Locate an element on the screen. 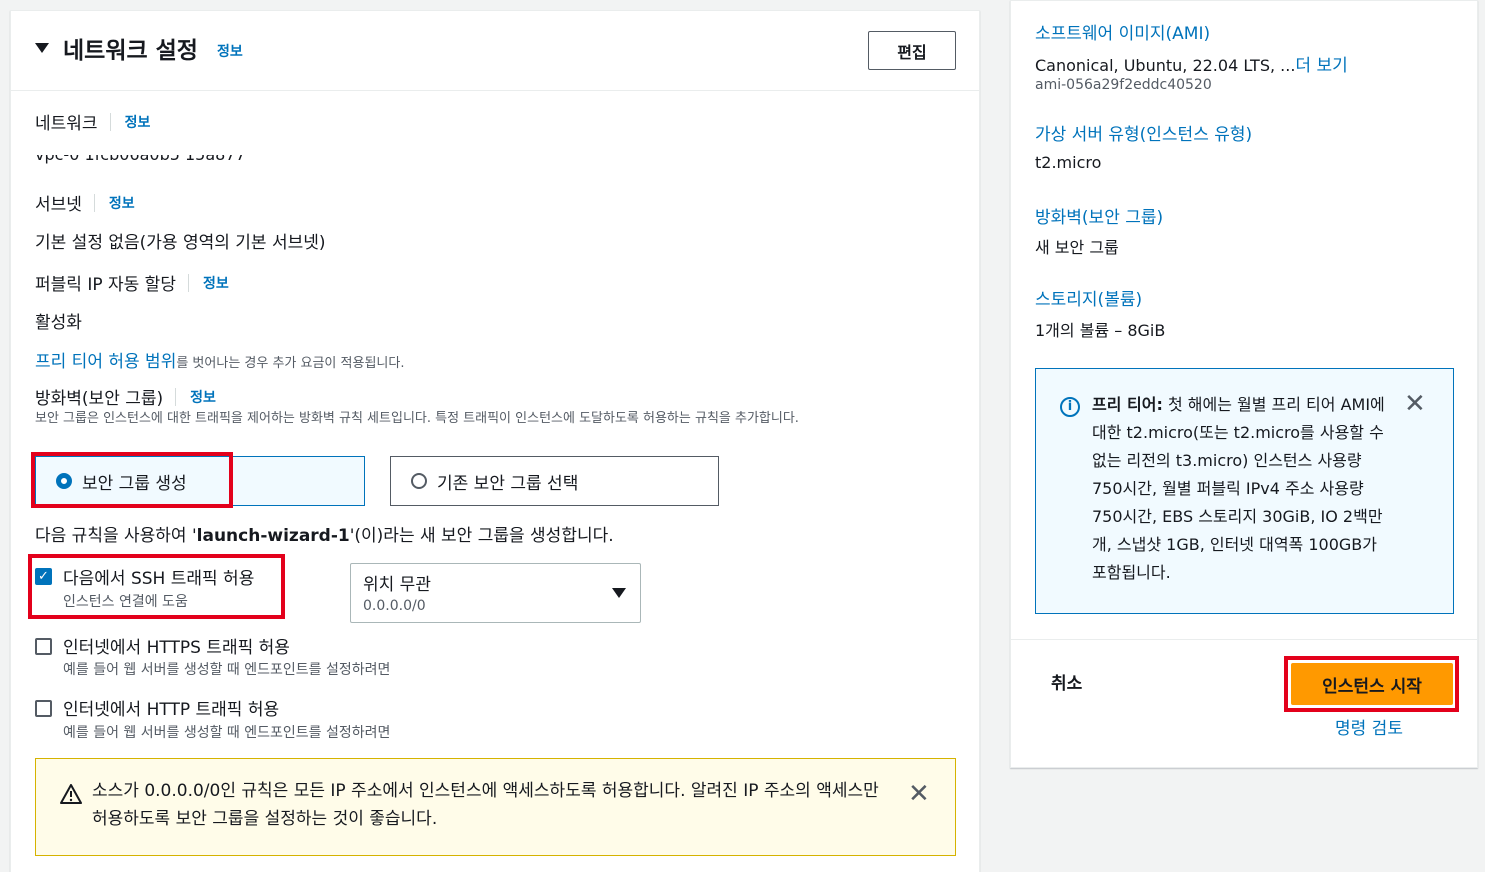 The image size is (1485, 872). subnet-label: 서브넷 is located at coordinates (58, 205).